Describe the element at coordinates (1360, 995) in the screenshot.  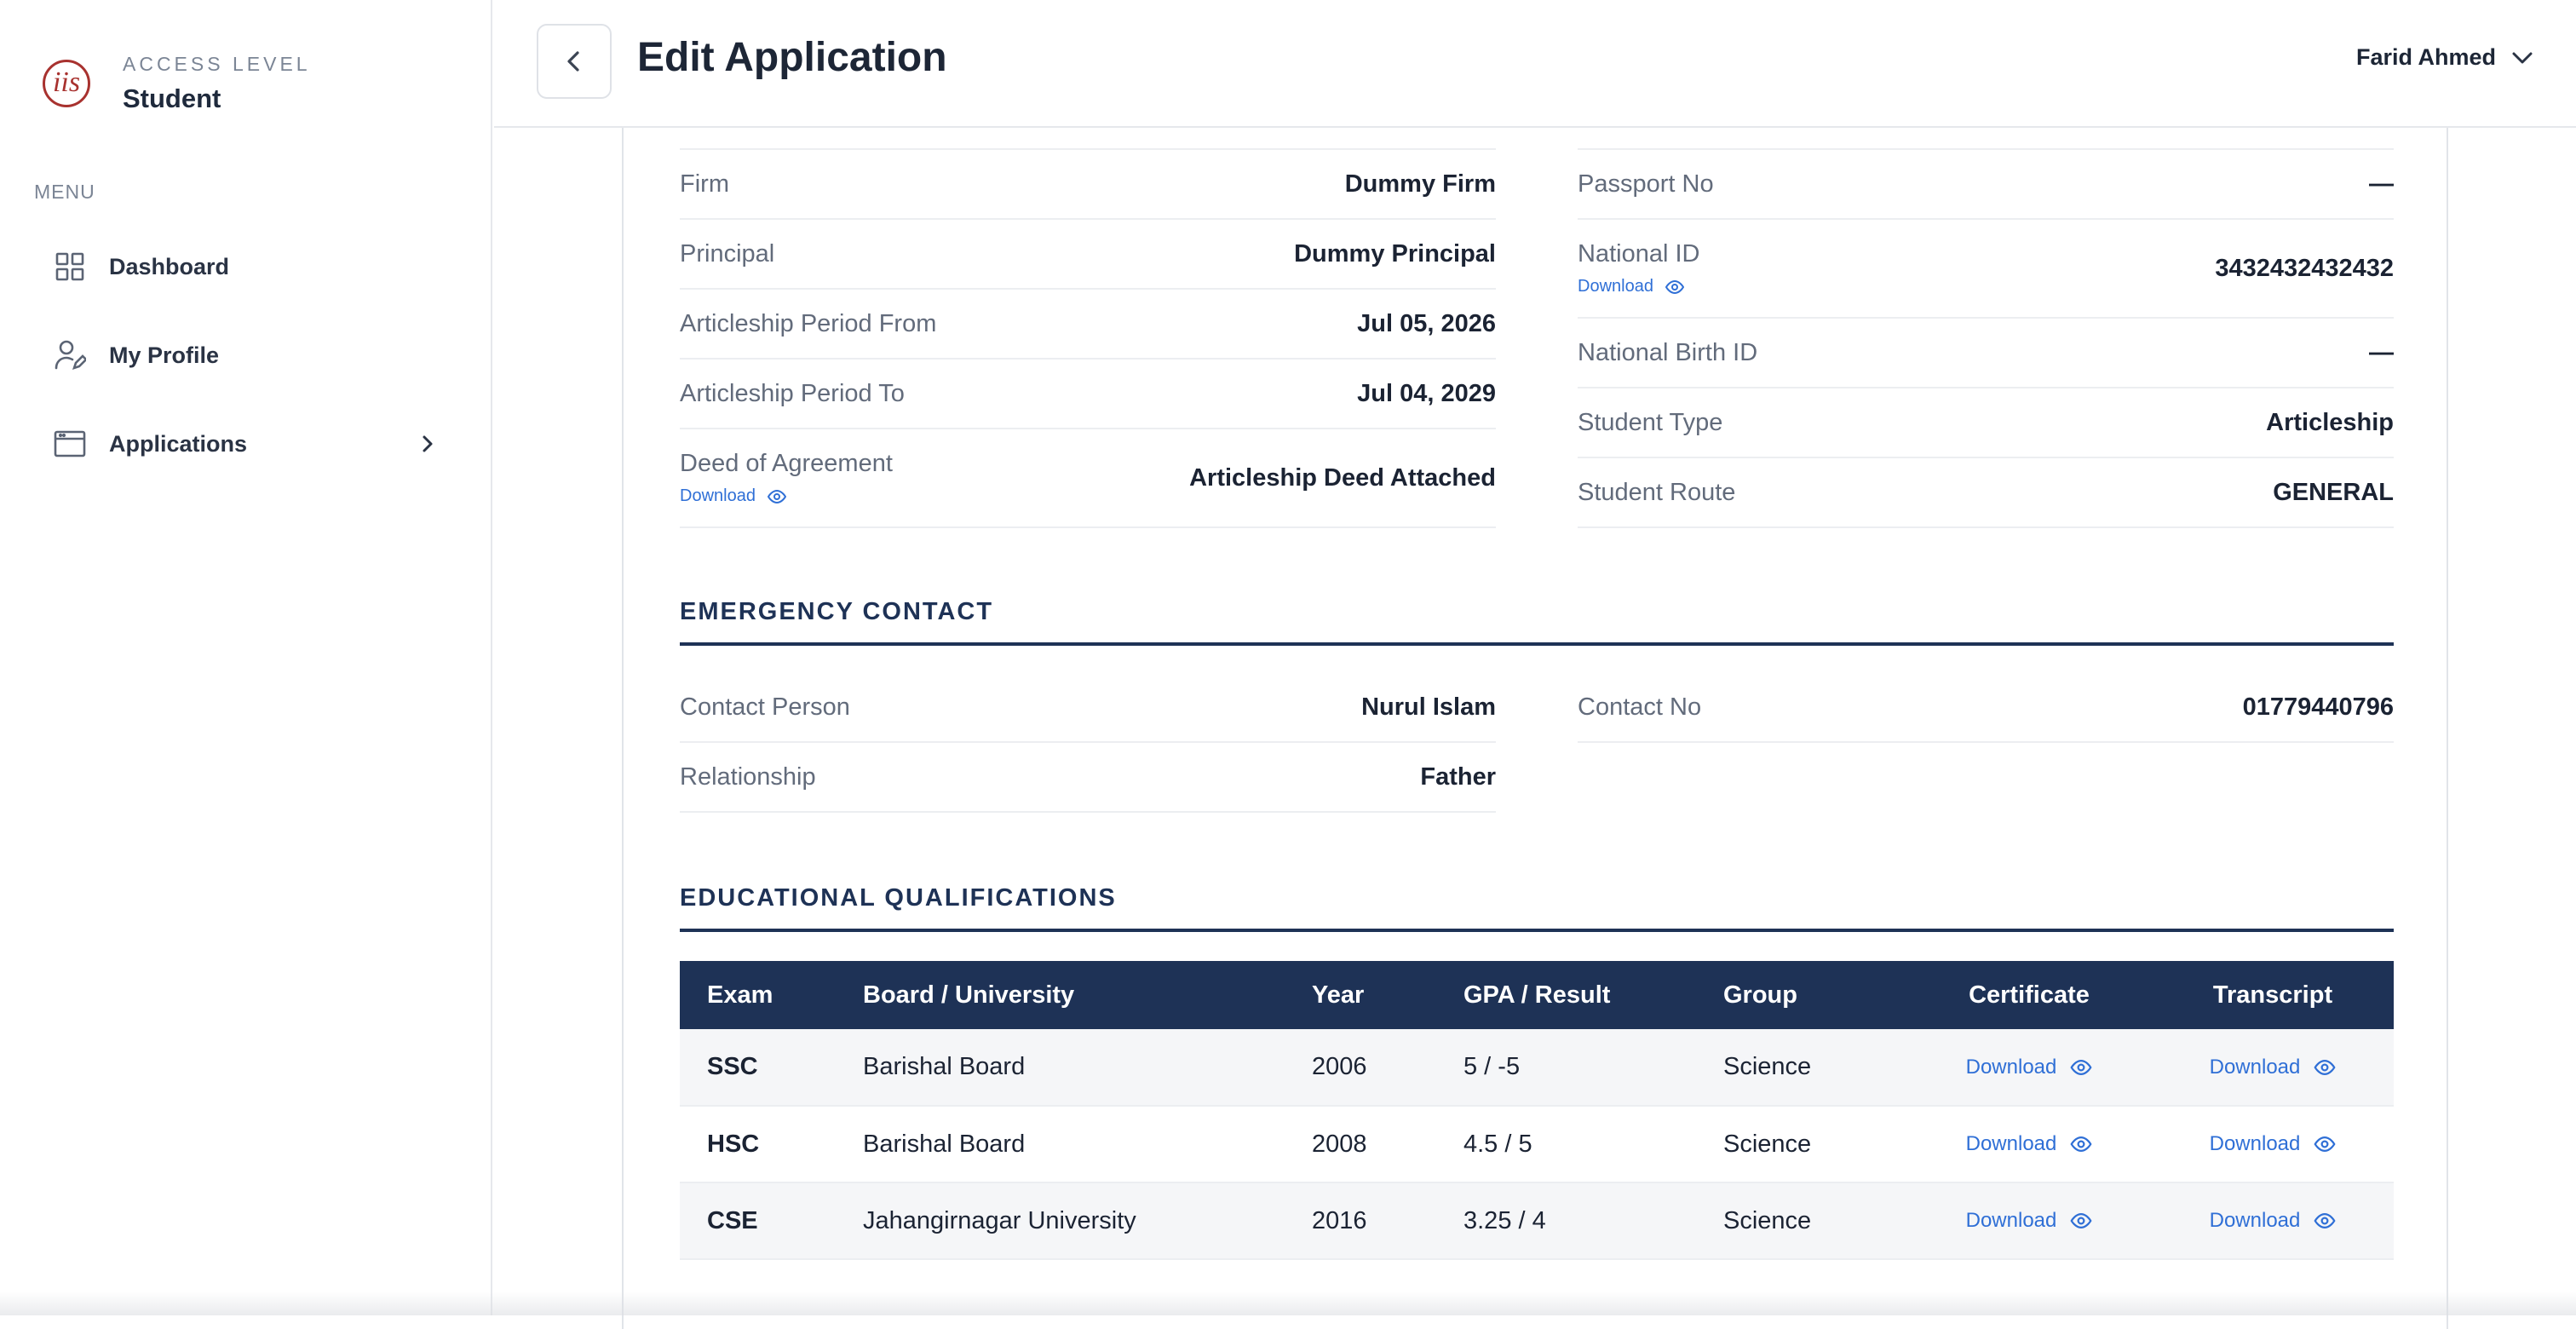
I see `column-header: Year` at that location.